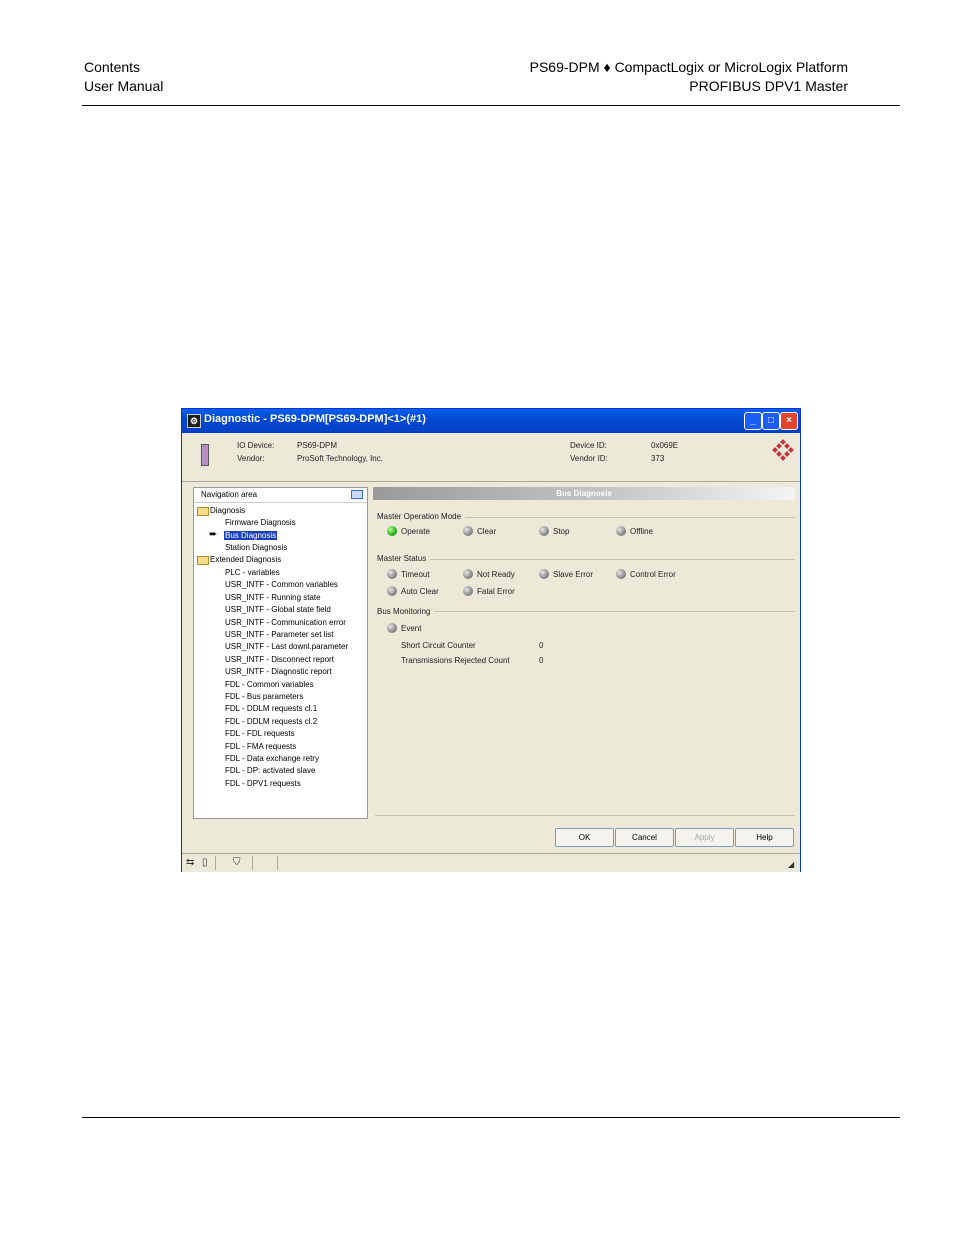 This screenshot has width=954, height=1235. What do you see at coordinates (764, 837) in the screenshot?
I see `help-button: Help` at bounding box center [764, 837].